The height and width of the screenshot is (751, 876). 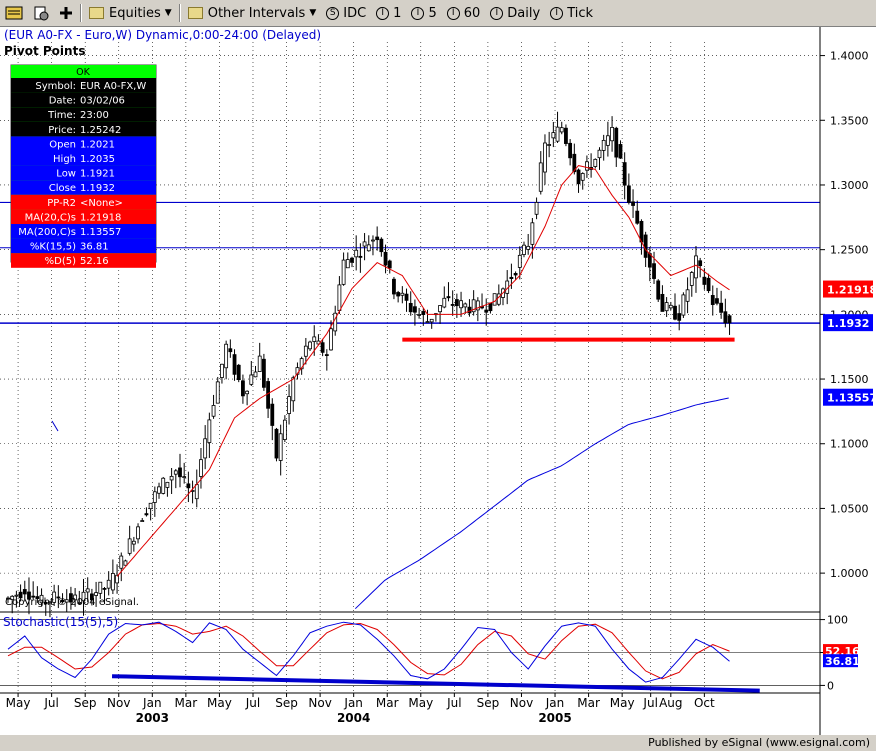 What do you see at coordinates (66, 13) in the screenshot?
I see `add-button` at bounding box center [66, 13].